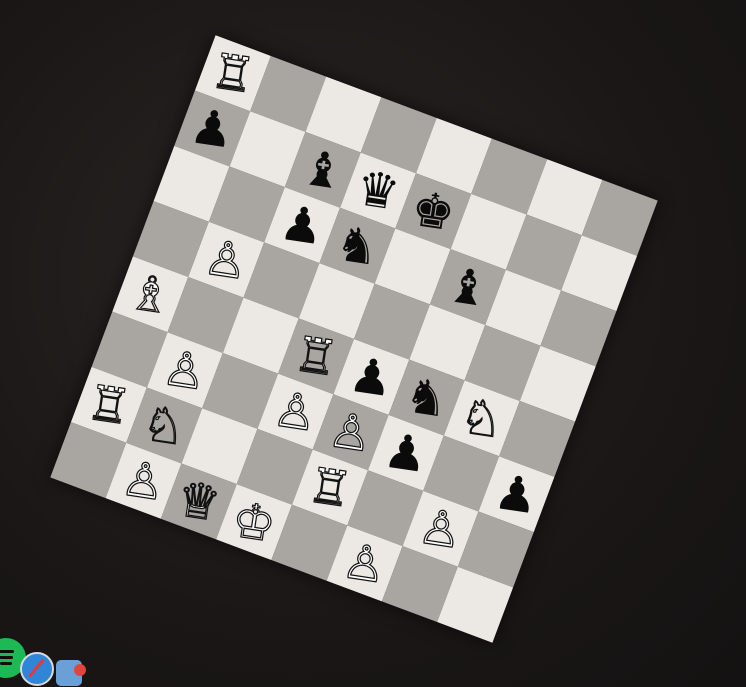 This screenshot has height=687, width=746. Describe the element at coordinates (254, 522) in the screenshot. I see `white-king-icon: ♔` at that location.